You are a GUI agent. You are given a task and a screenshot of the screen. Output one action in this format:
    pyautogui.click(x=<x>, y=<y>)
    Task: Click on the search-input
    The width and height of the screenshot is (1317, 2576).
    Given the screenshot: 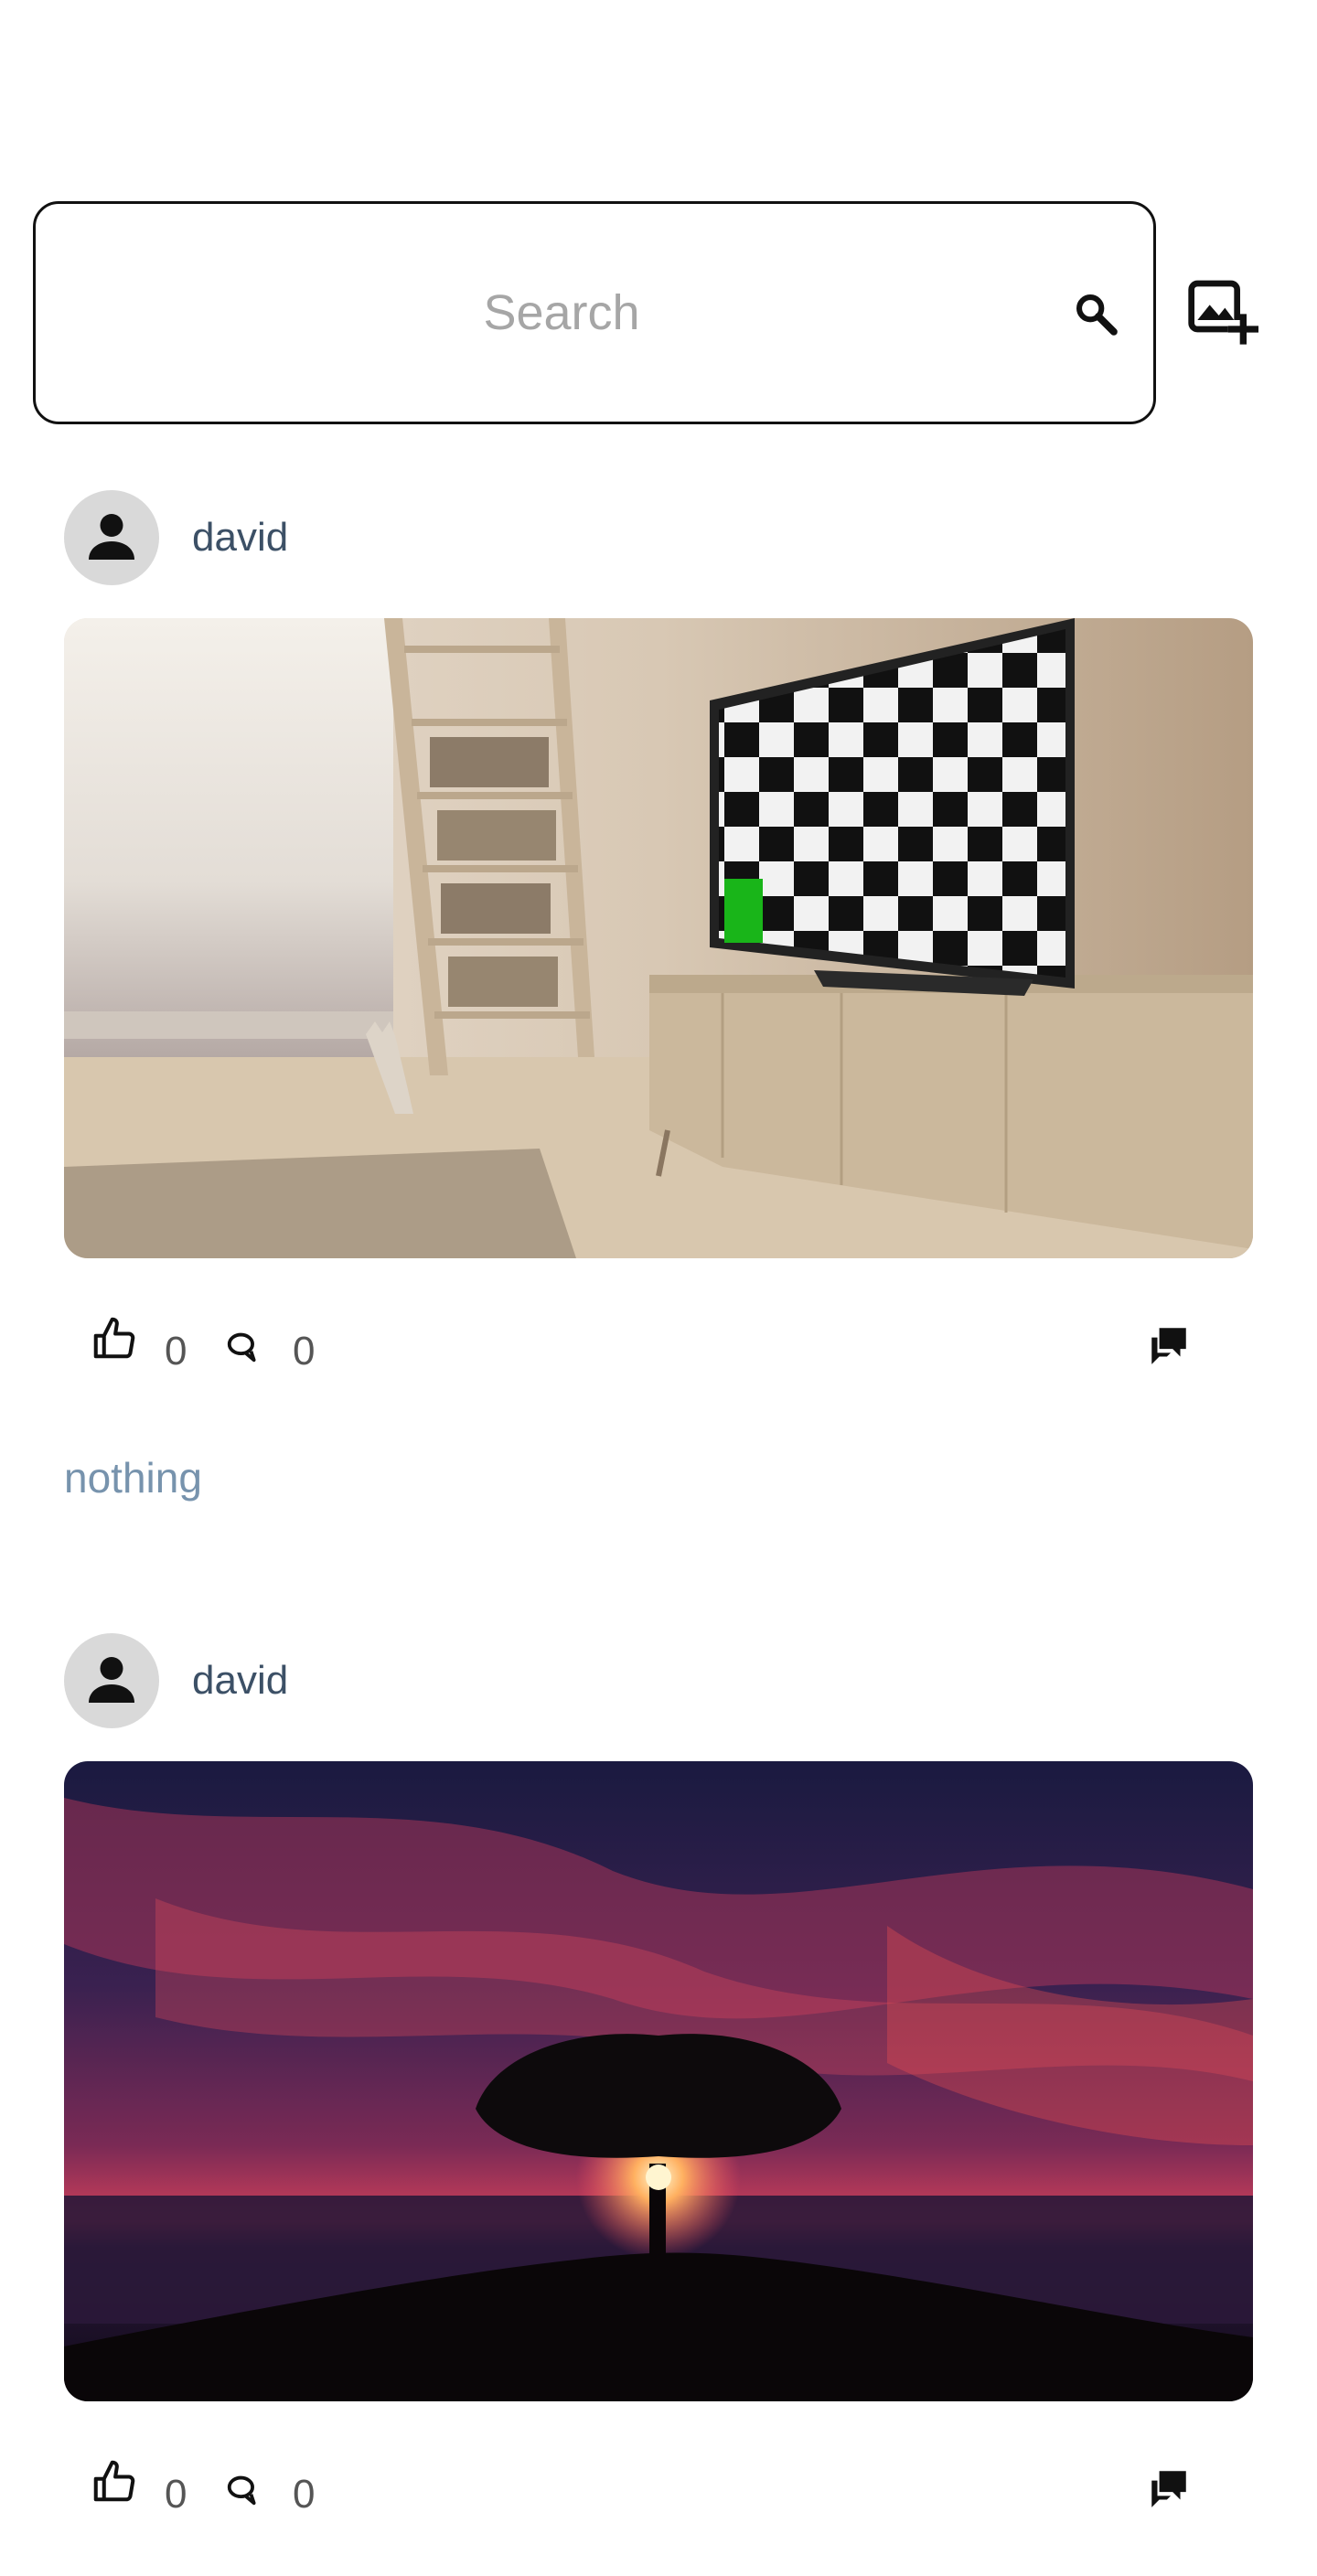 What is the action you would take?
    pyautogui.click(x=562, y=313)
    